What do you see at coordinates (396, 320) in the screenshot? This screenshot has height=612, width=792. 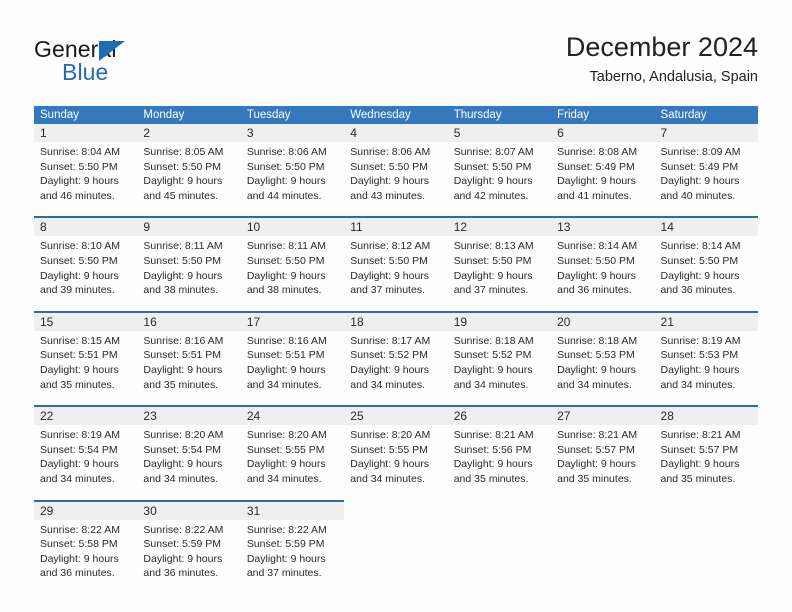 I see `day-number: 18` at bounding box center [396, 320].